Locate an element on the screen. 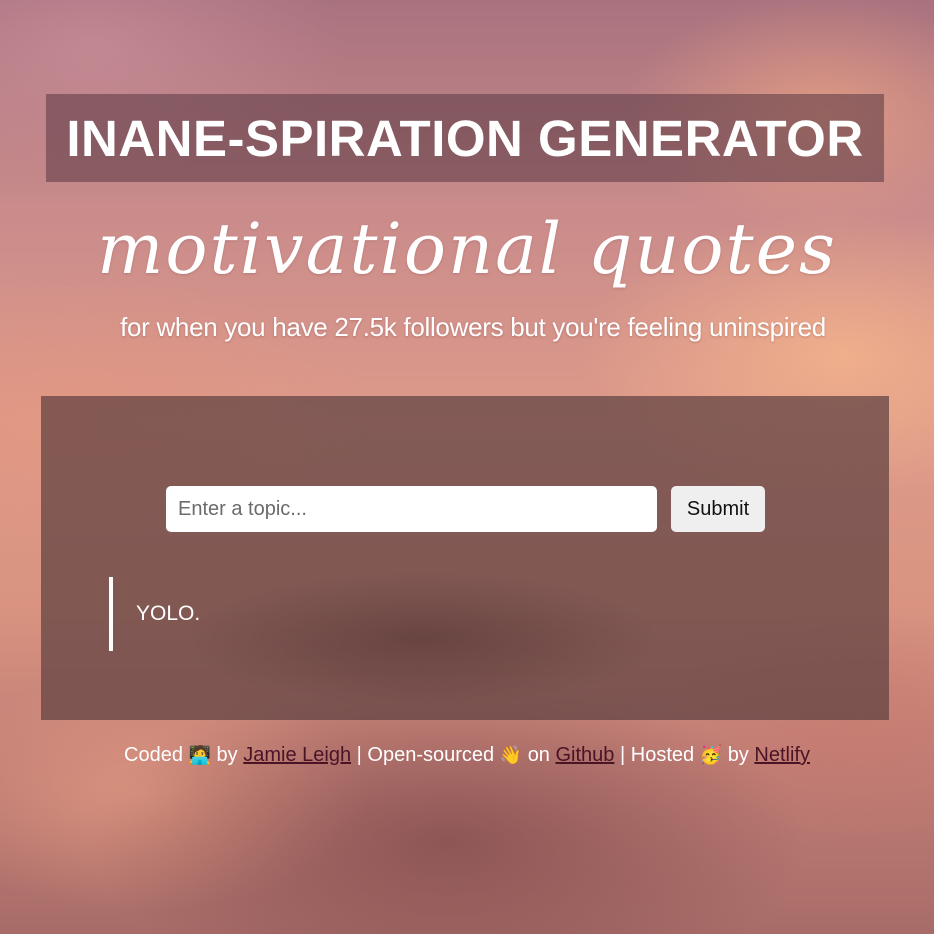  netlify-link: Netlify is located at coordinates (782, 755).